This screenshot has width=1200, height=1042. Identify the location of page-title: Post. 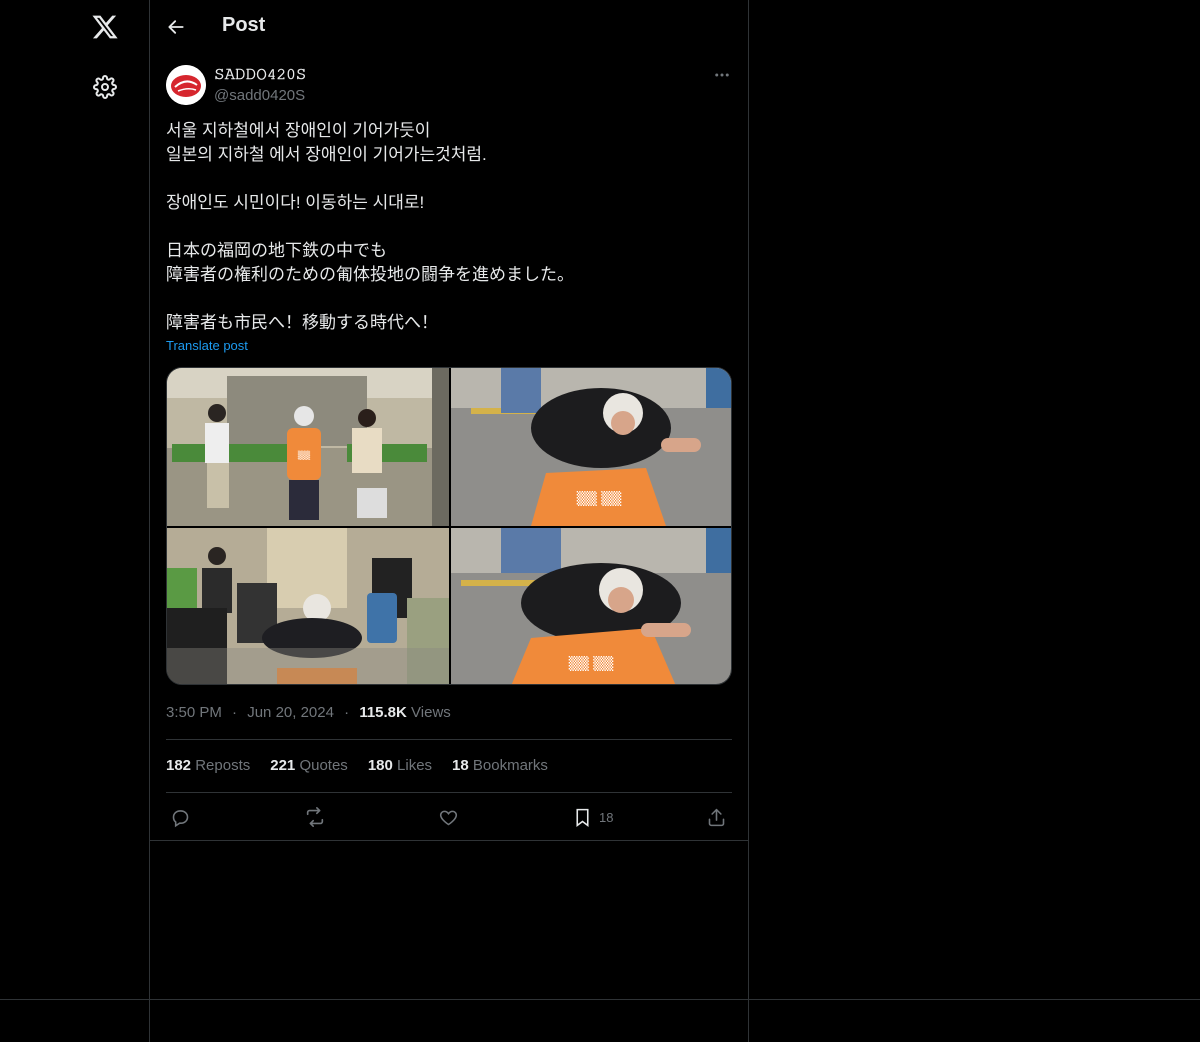
(244, 25).